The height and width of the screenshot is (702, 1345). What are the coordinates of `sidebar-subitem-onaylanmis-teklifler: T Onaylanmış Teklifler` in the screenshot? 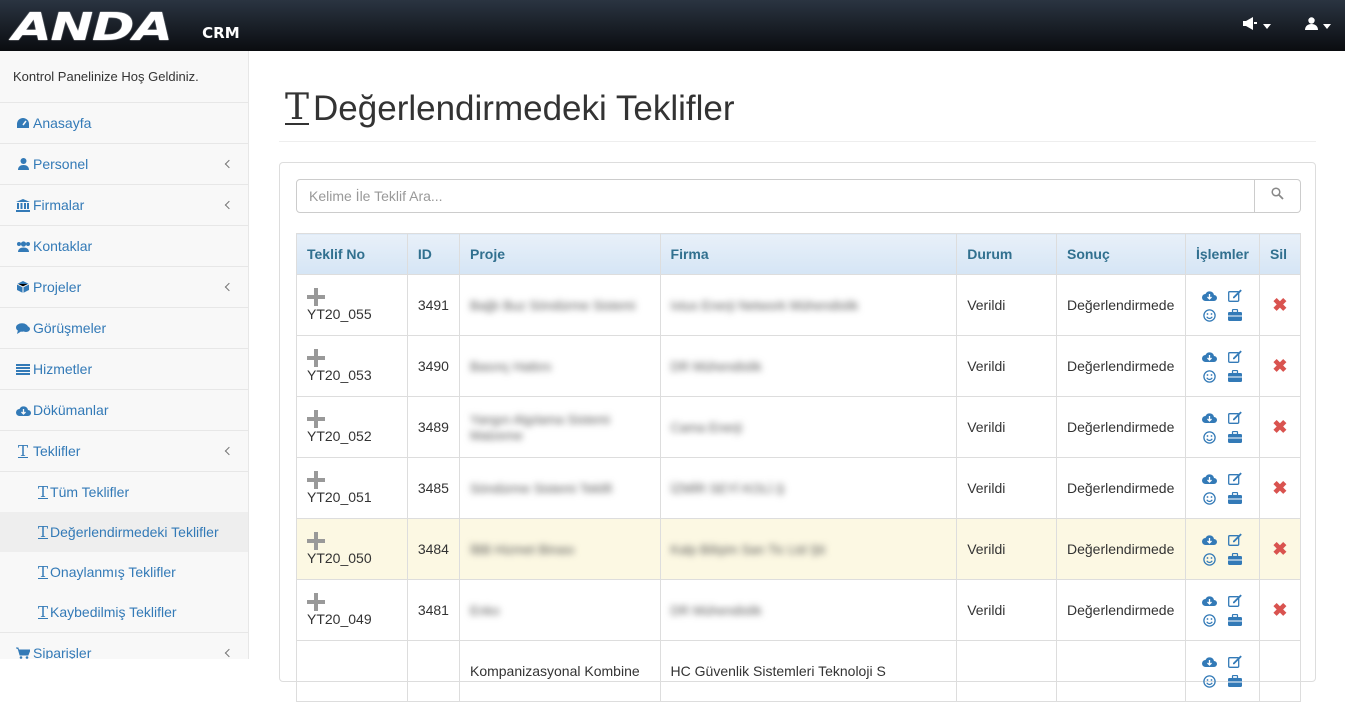 It's located at (124, 572).